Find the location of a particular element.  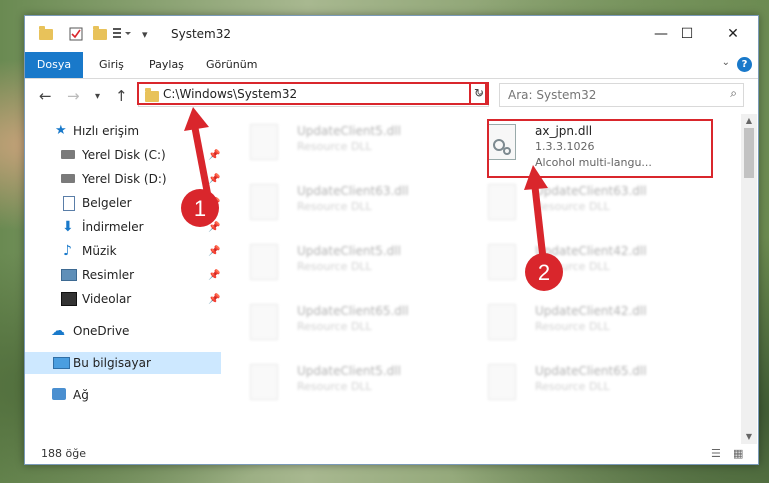

file-highlight-box is located at coordinates (600, 148).